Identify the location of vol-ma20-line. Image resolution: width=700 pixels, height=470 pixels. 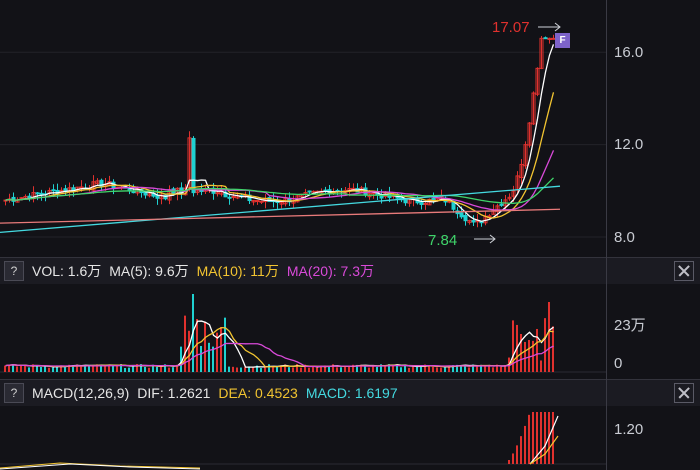
(279, 355).